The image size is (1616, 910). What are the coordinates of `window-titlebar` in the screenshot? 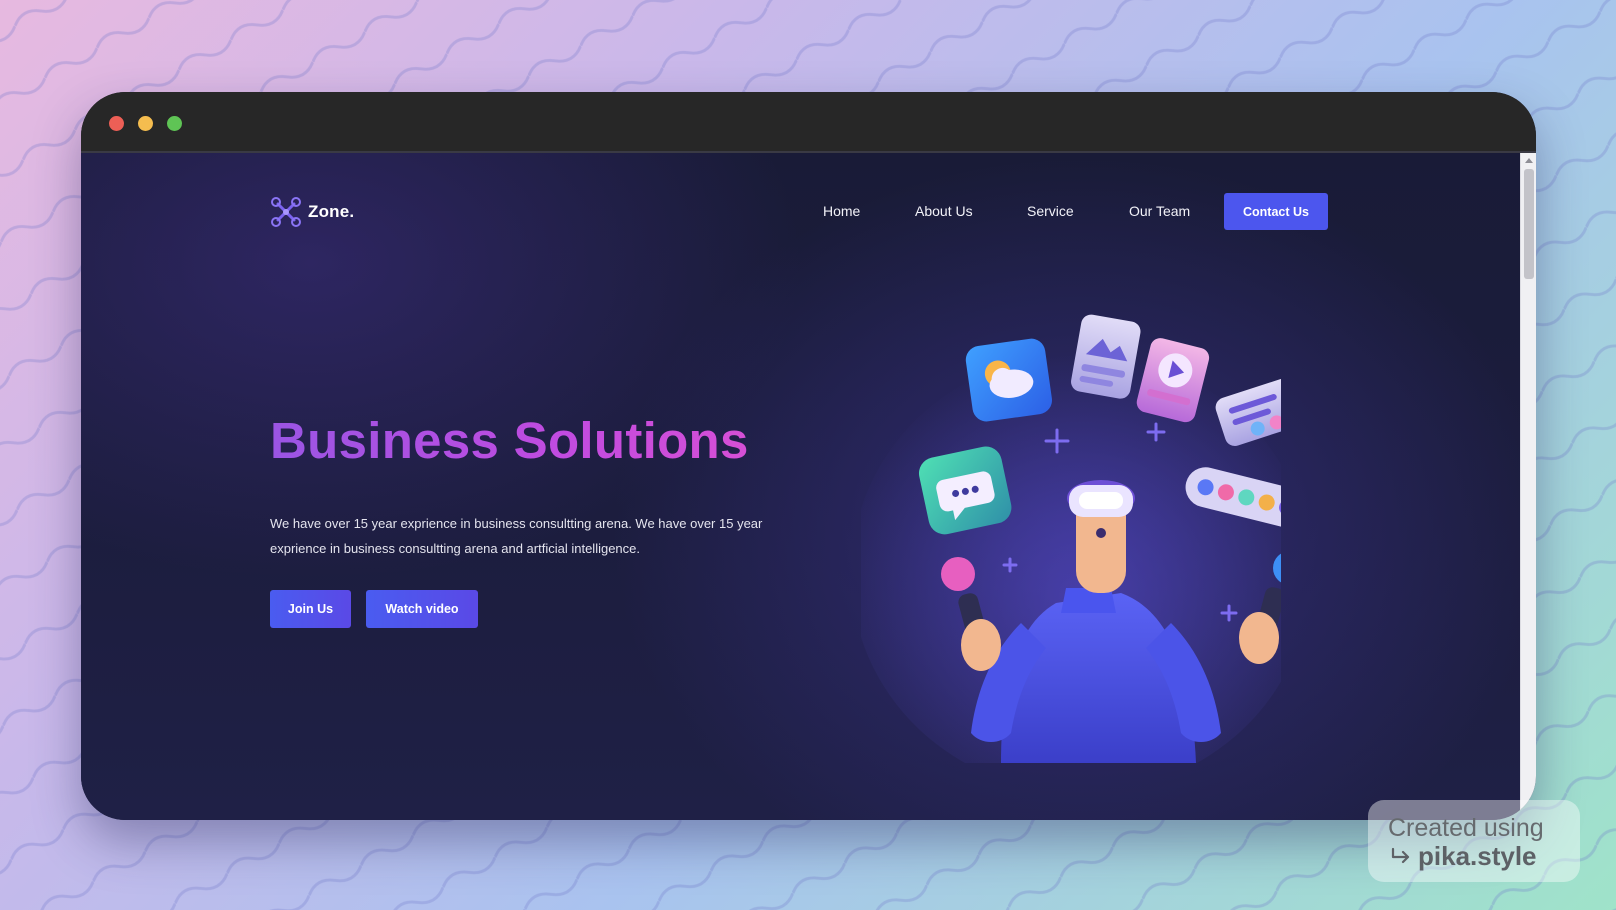 It's located at (808, 122).